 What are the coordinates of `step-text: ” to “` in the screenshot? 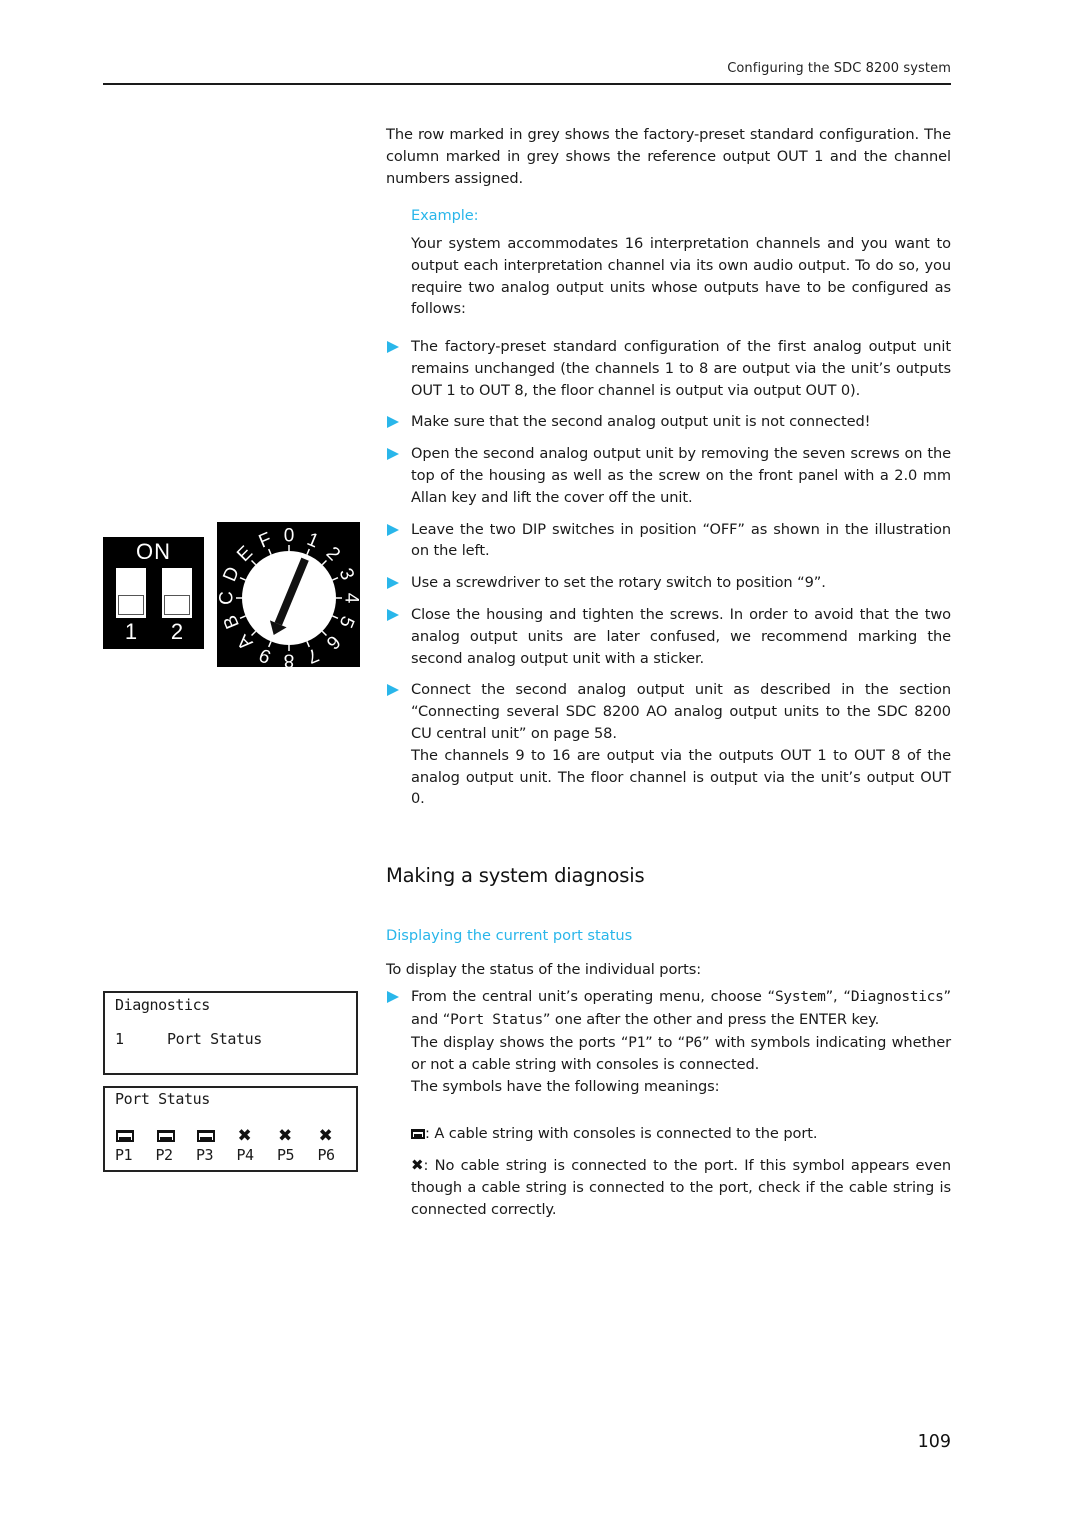 It's located at (665, 1042).